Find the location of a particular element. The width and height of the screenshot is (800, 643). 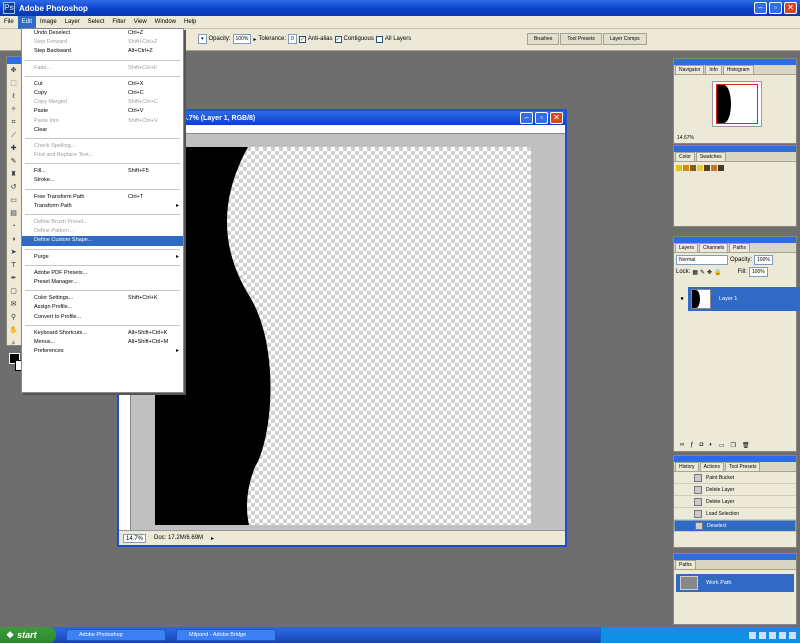

swatch-dark-brown is located at coordinates (707, 168).